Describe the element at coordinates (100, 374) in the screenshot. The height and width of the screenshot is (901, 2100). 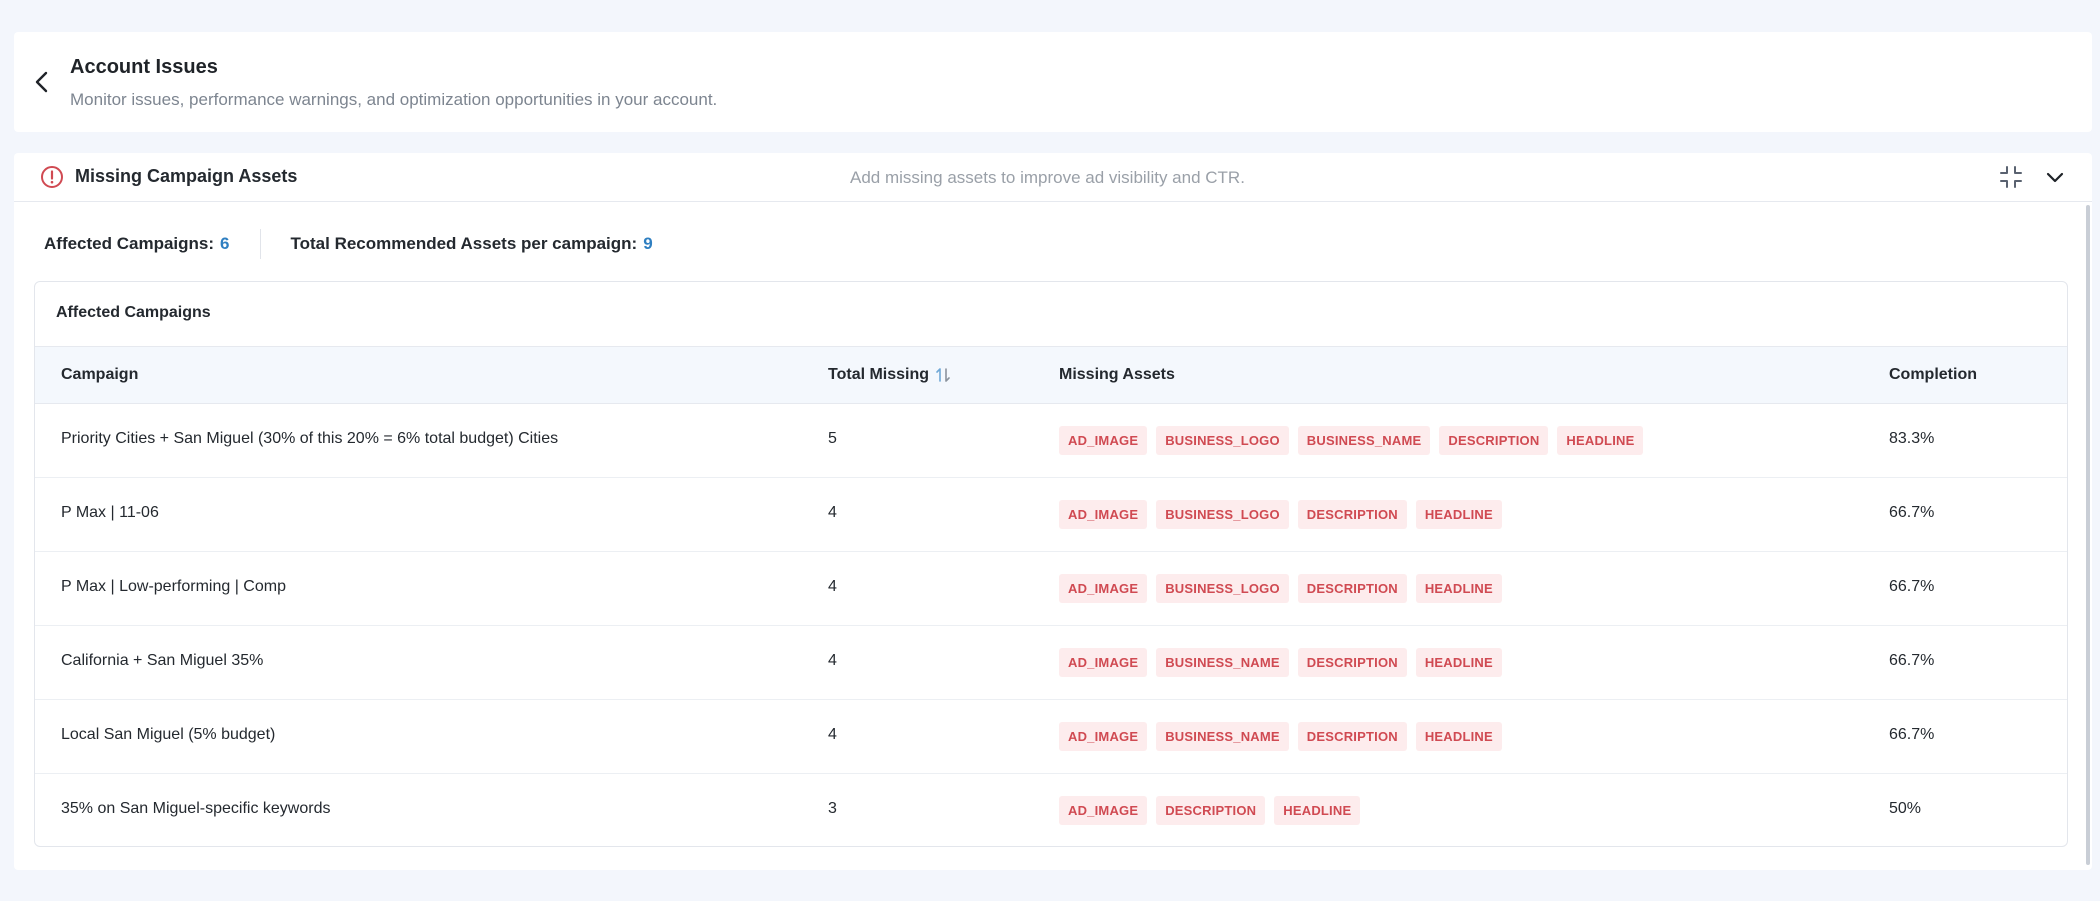
I see `column-campaign: Campaign` at that location.